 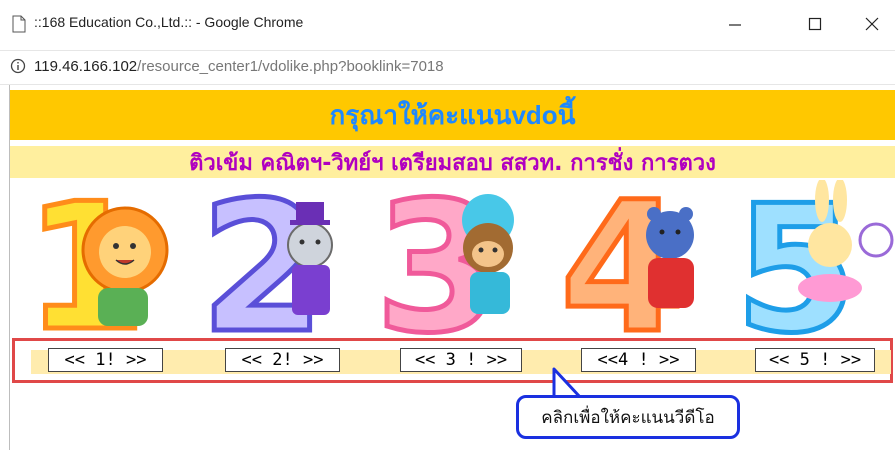 What do you see at coordinates (822, 200) in the screenshot?
I see `rabbit-ear-left` at bounding box center [822, 200].